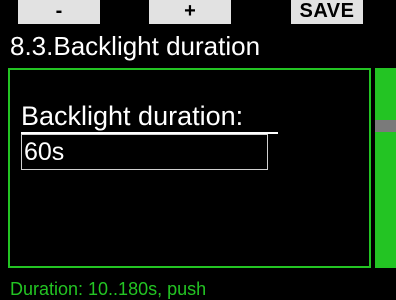  Describe the element at coordinates (135, 46) in the screenshot. I see `page-title: 8.3.Backlight duration` at that location.